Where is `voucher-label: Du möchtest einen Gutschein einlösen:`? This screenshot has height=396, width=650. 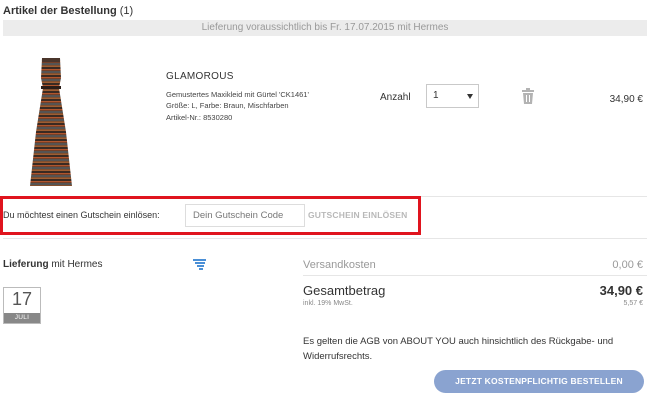
voucher-label: Du möchtest einen Gutschein einlösen: is located at coordinates (81, 215).